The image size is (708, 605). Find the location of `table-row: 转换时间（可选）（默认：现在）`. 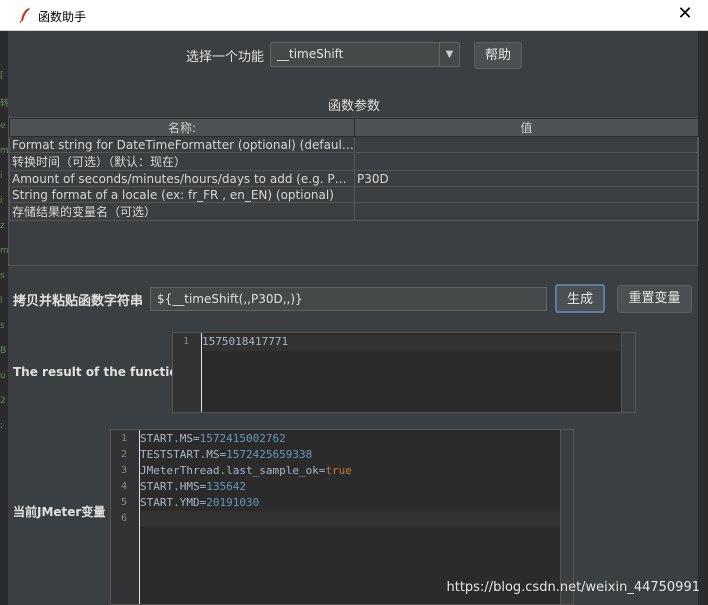

table-row: 转换时间（可选）（默认：现在） is located at coordinates (354, 161).